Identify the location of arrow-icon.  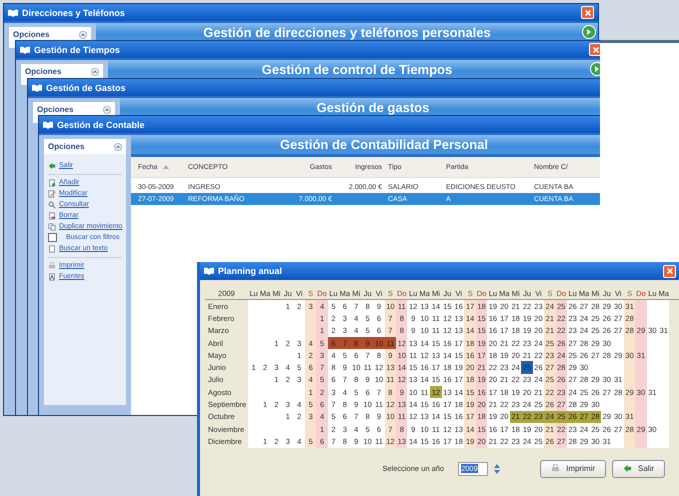
(627, 469).